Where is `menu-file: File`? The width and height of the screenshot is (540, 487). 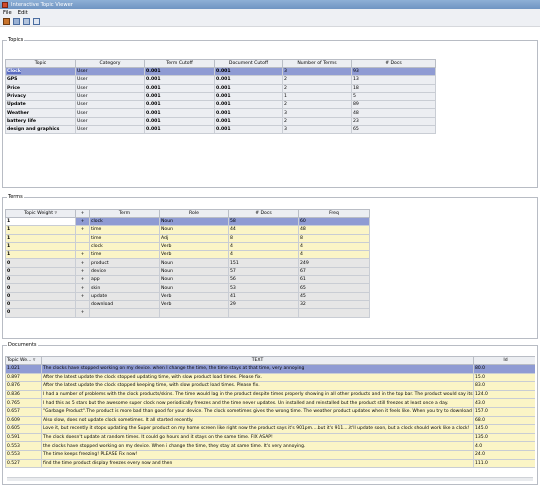
menu-file: File is located at coordinates (7, 13).